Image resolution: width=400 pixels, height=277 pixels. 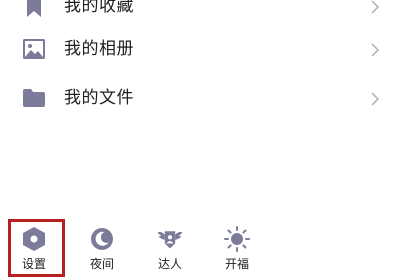 What do you see at coordinates (34, 9) in the screenshot?
I see `bookmark-icon` at bounding box center [34, 9].